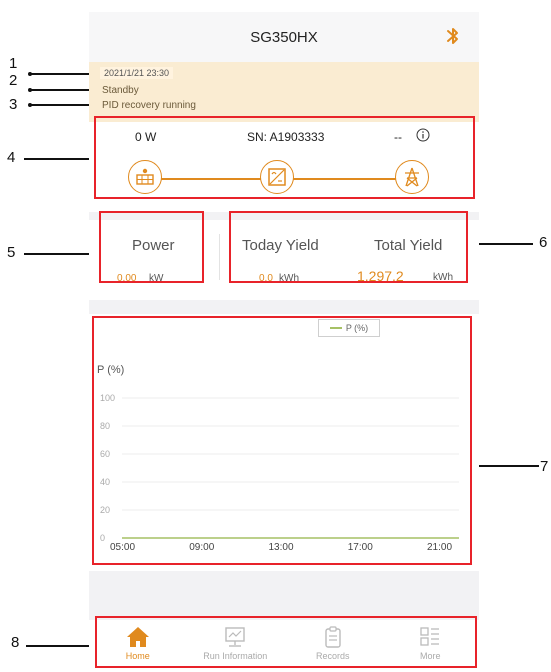  What do you see at coordinates (11, 252) in the screenshot?
I see `callout-5: 5` at bounding box center [11, 252].